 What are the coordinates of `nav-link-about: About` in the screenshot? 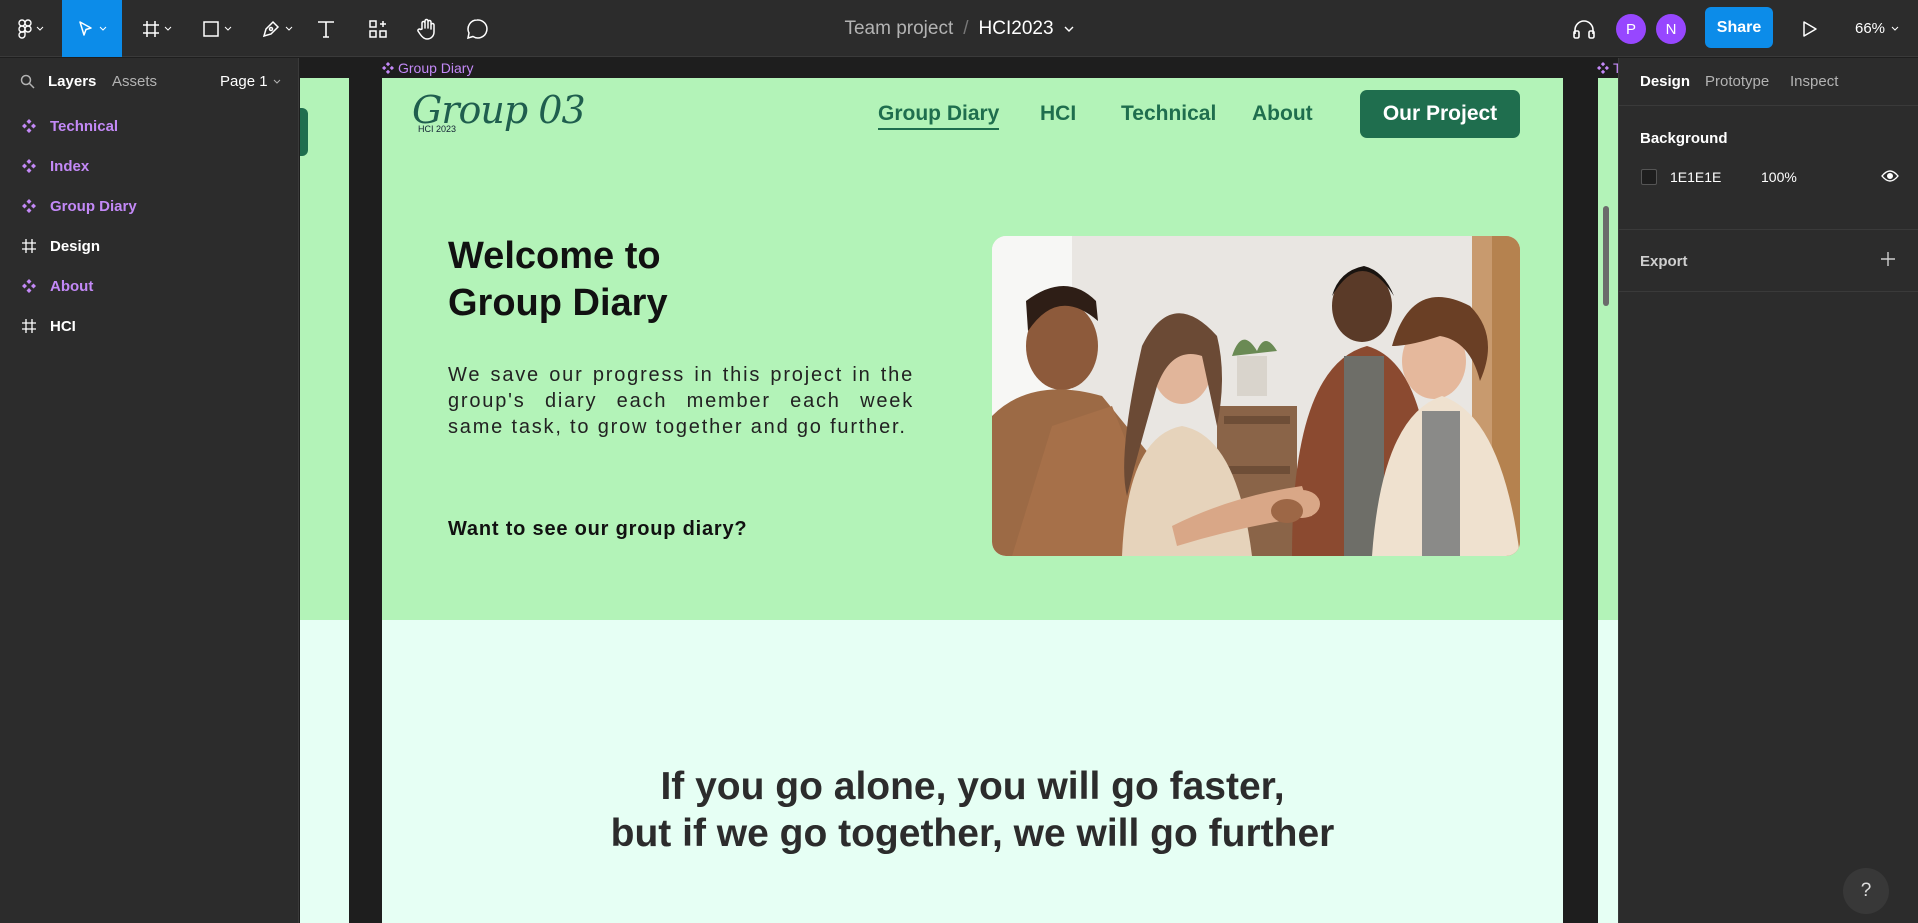 It's located at (1282, 114).